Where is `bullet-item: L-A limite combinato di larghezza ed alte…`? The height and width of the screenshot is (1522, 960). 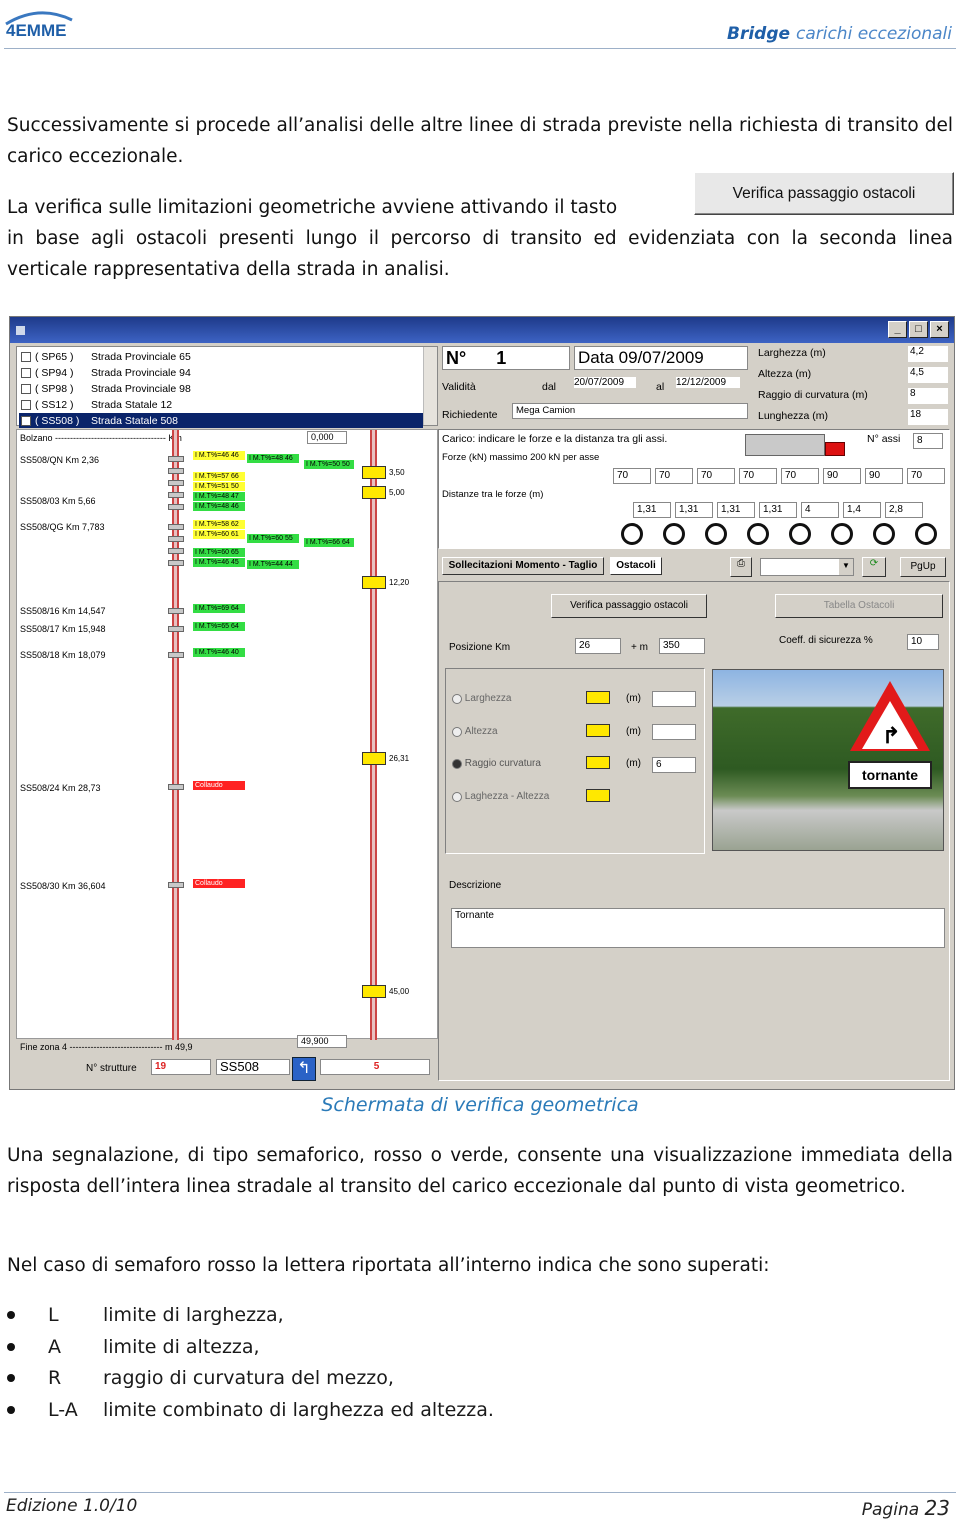
bullet-item: L-A limite combinato di larghezza ed alte… is located at coordinates (250, 1410).